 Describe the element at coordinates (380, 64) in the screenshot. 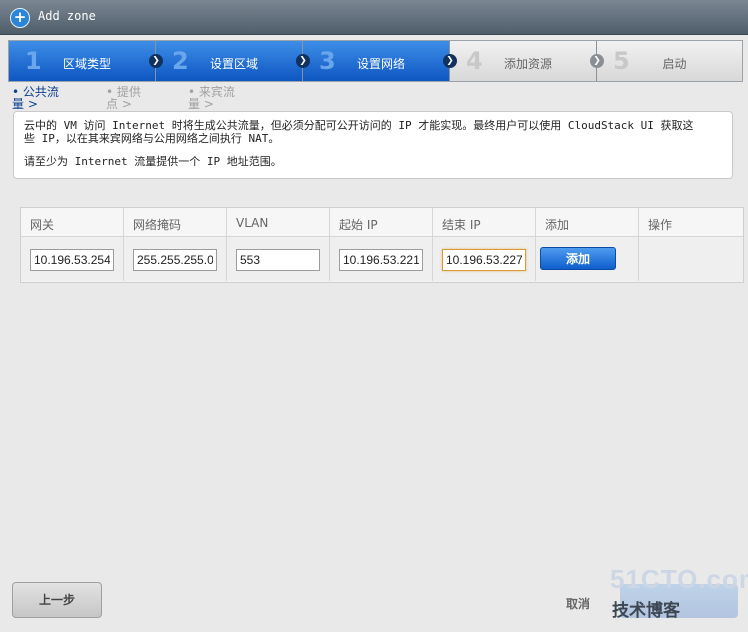

I see `step-label: 设置网络` at that location.